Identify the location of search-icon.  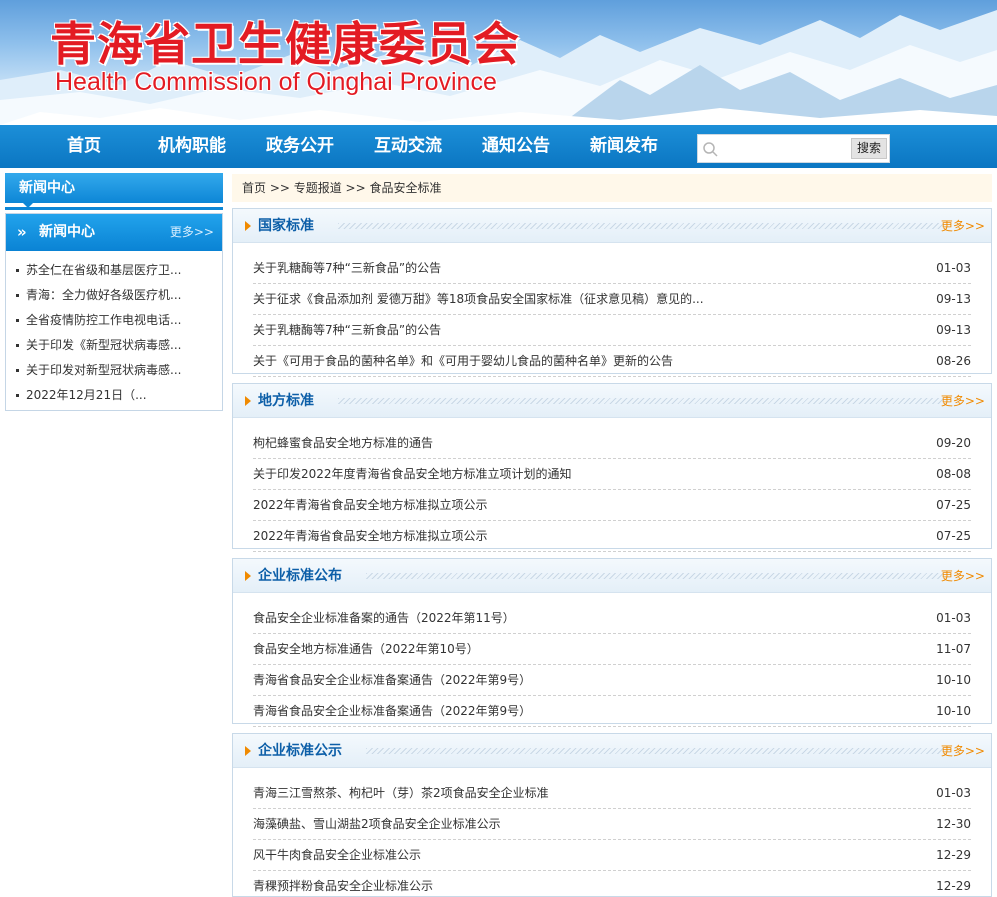
(710, 149).